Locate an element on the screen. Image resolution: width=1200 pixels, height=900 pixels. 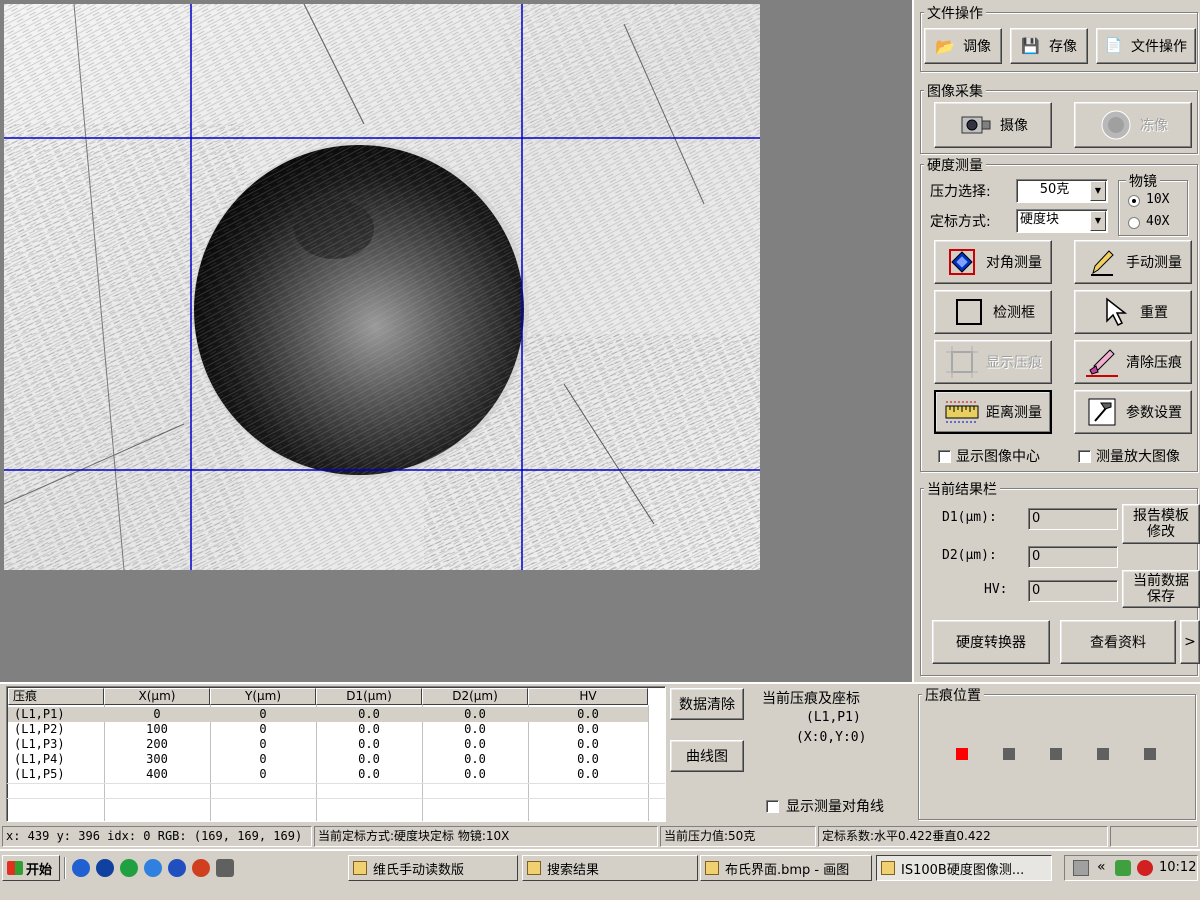
header-d2: D2(μm) is located at coordinates (475, 696).